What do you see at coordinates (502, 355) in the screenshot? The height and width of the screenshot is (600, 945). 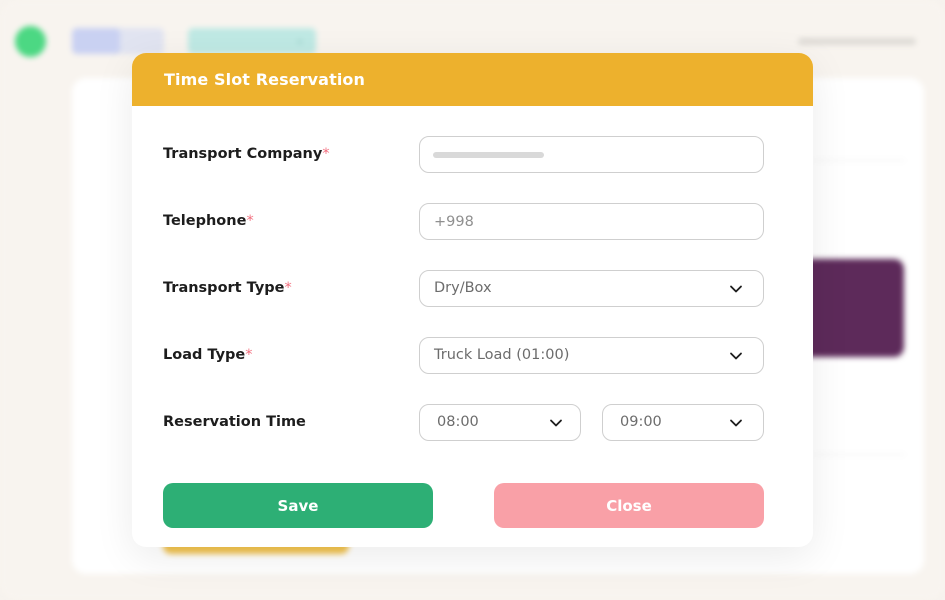 I see `load-type-value: Truck Load (01:00)` at bounding box center [502, 355].